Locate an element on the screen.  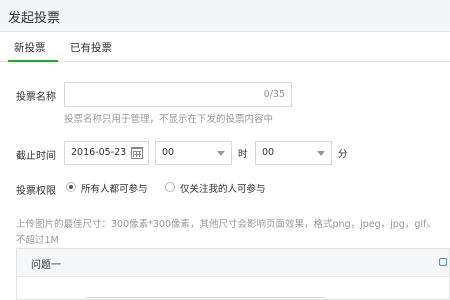
char-counter: 0/35 is located at coordinates (274, 94).